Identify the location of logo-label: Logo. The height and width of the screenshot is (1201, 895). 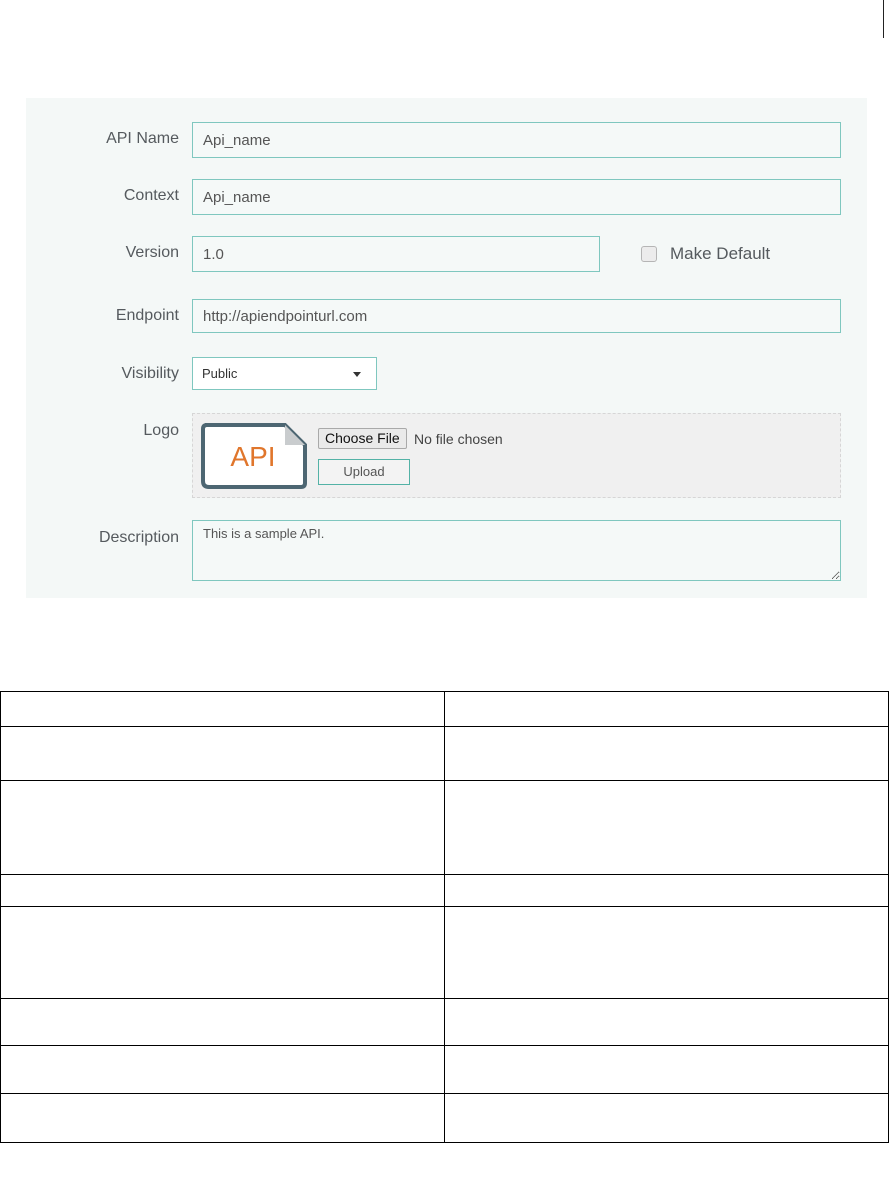
(161, 430).